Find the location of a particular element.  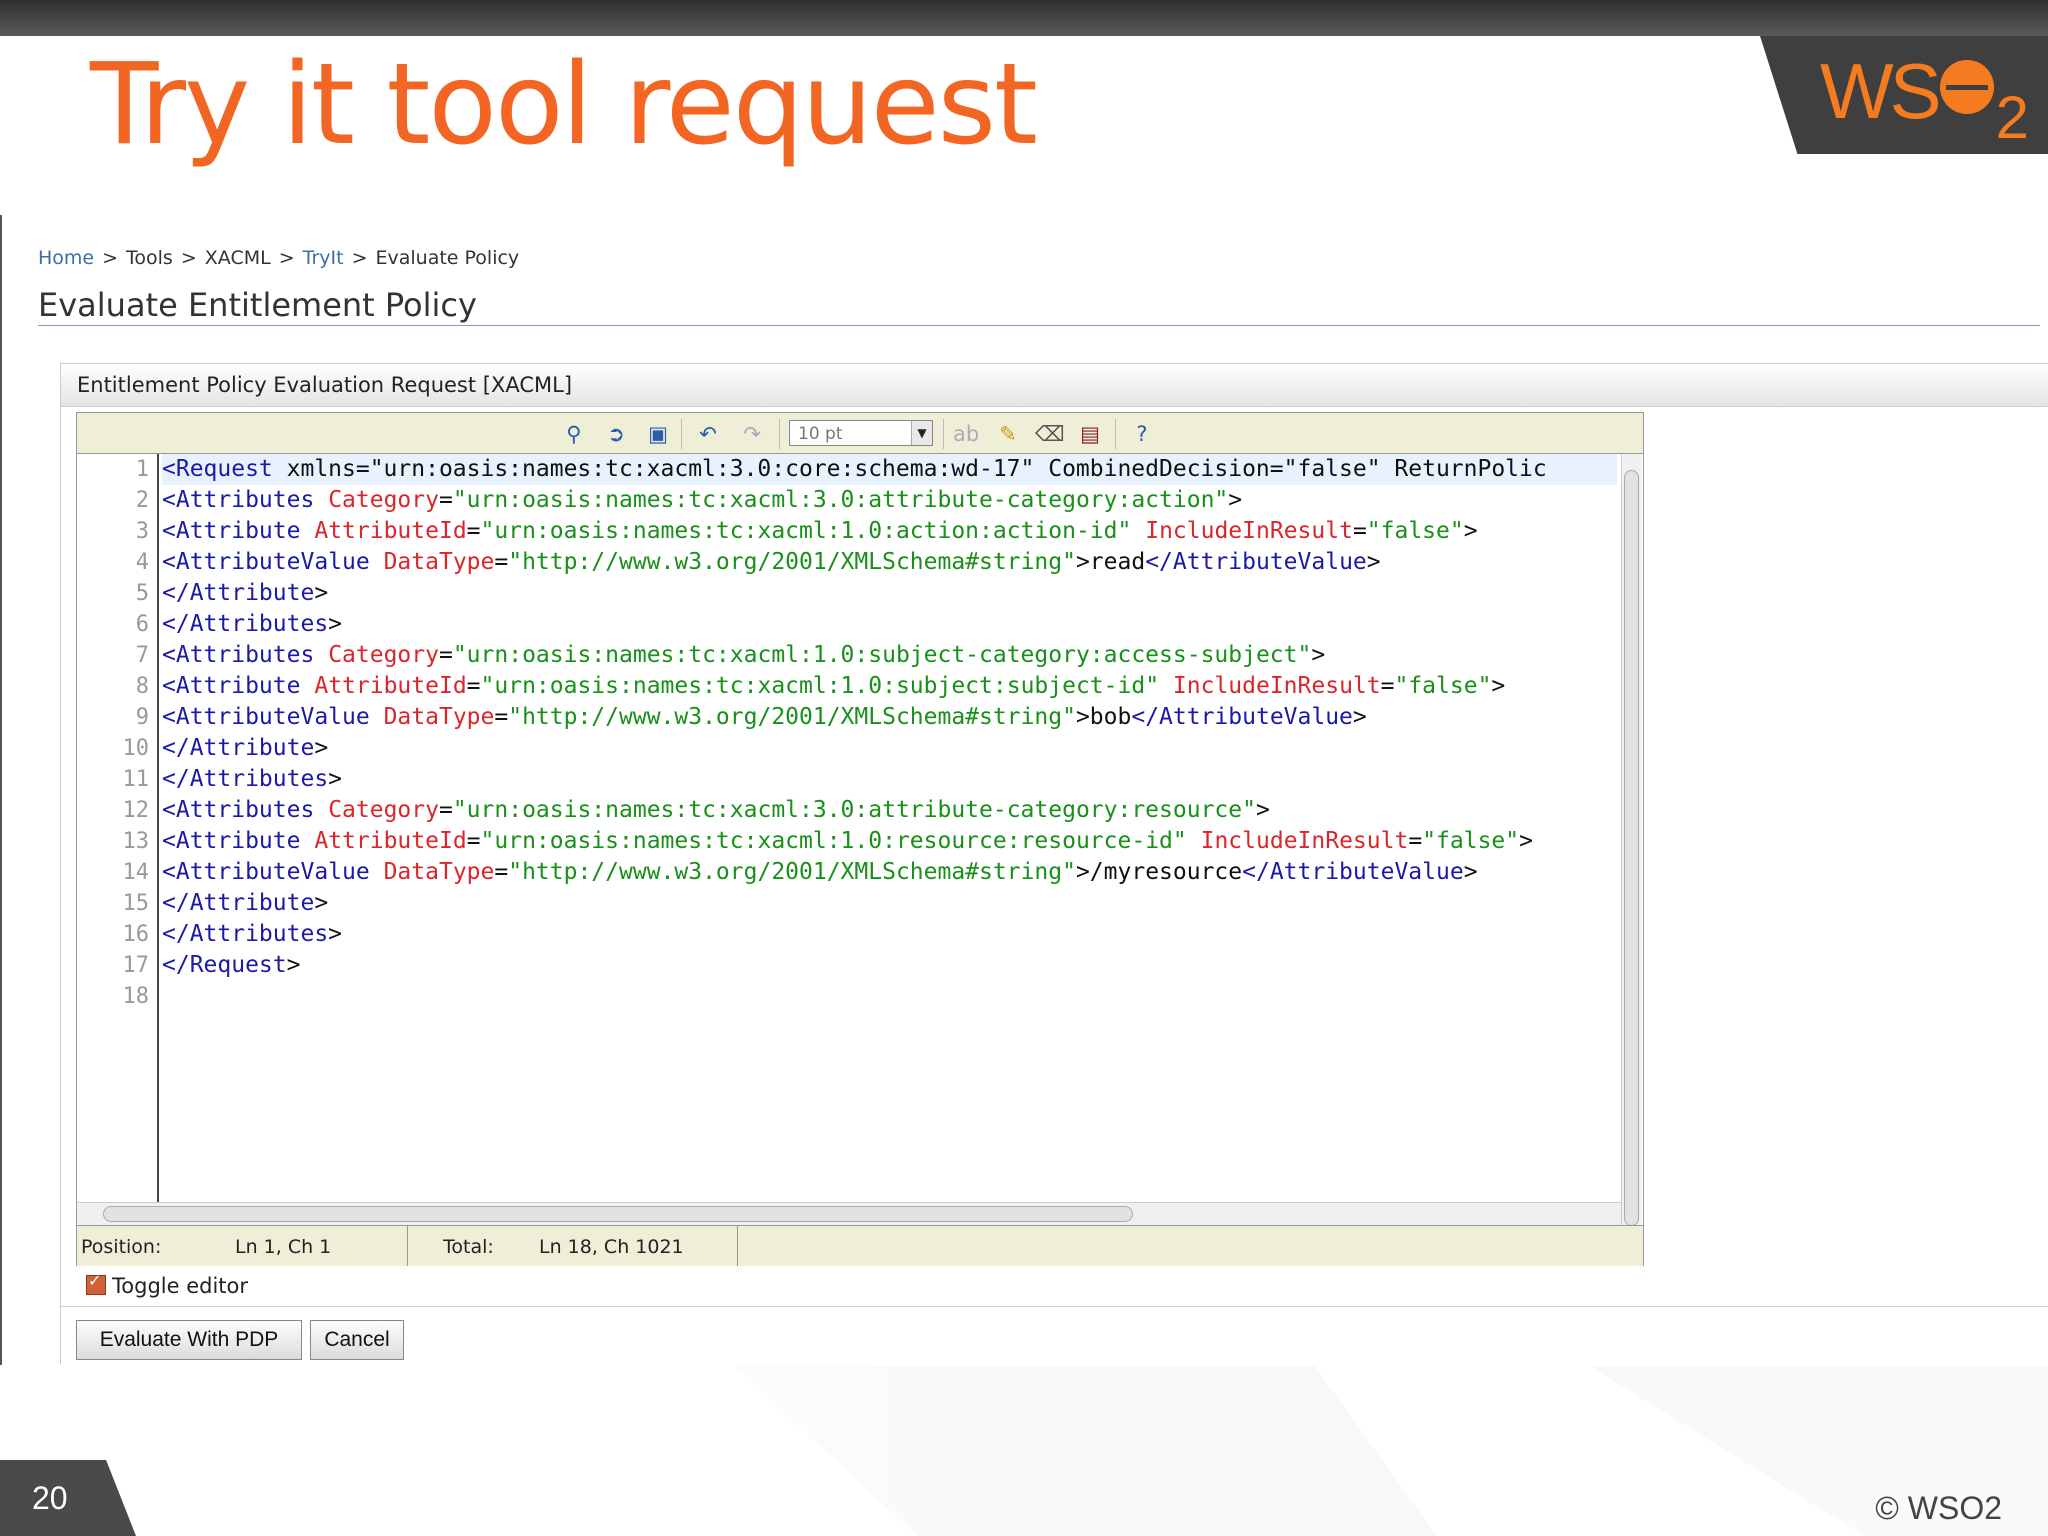

editor-toolbar: ⚲ ➲ ▣ ↶ ↷ 10 pt ▼ ab ✎ ⌫ ▤ ? is located at coordinates (860, 433).